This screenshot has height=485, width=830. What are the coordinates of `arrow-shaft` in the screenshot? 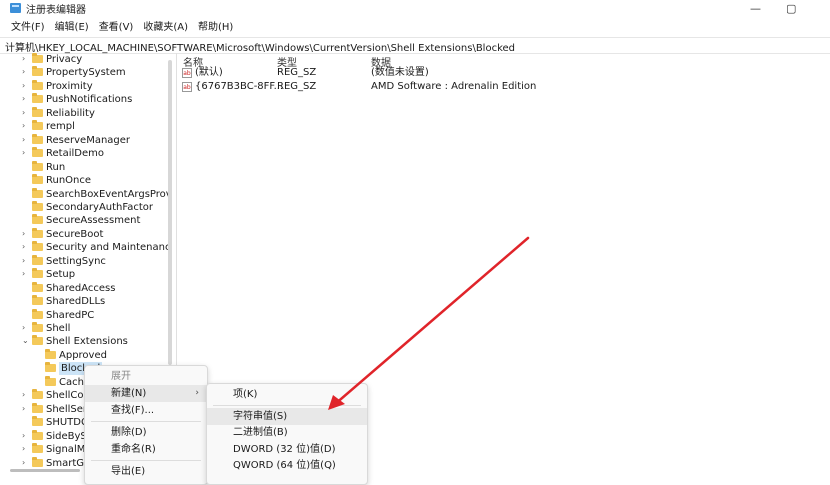 It's located at (431, 321).